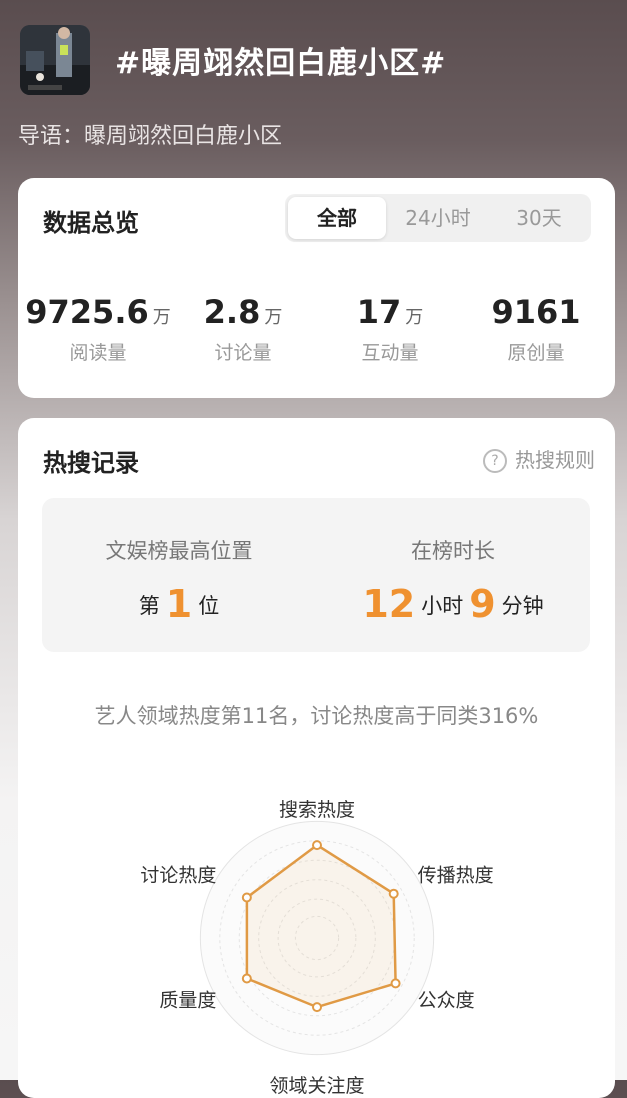 The image size is (627, 1098). Describe the element at coordinates (495, 461) in the screenshot. I see `question-icon: ?` at that location.